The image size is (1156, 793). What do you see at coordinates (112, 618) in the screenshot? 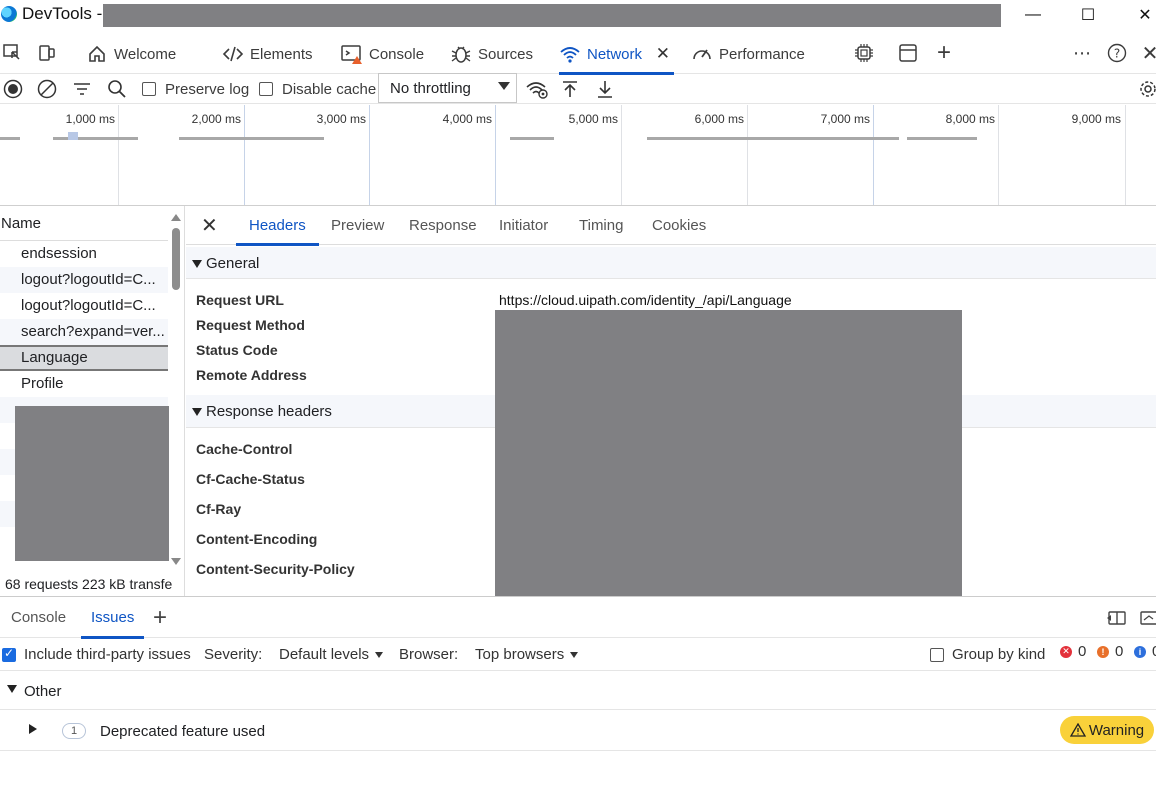
I see `drawer-tab-issues: Issues` at bounding box center [112, 618].